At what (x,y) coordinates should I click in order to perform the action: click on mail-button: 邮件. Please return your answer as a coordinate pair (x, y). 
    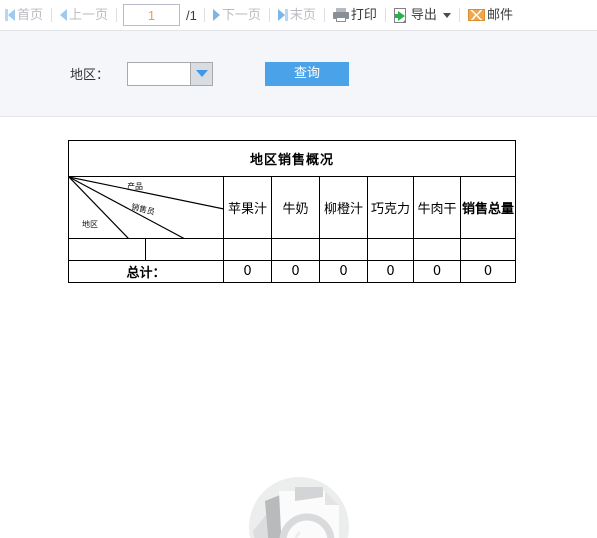
    Looking at the image, I should click on (490, 15).